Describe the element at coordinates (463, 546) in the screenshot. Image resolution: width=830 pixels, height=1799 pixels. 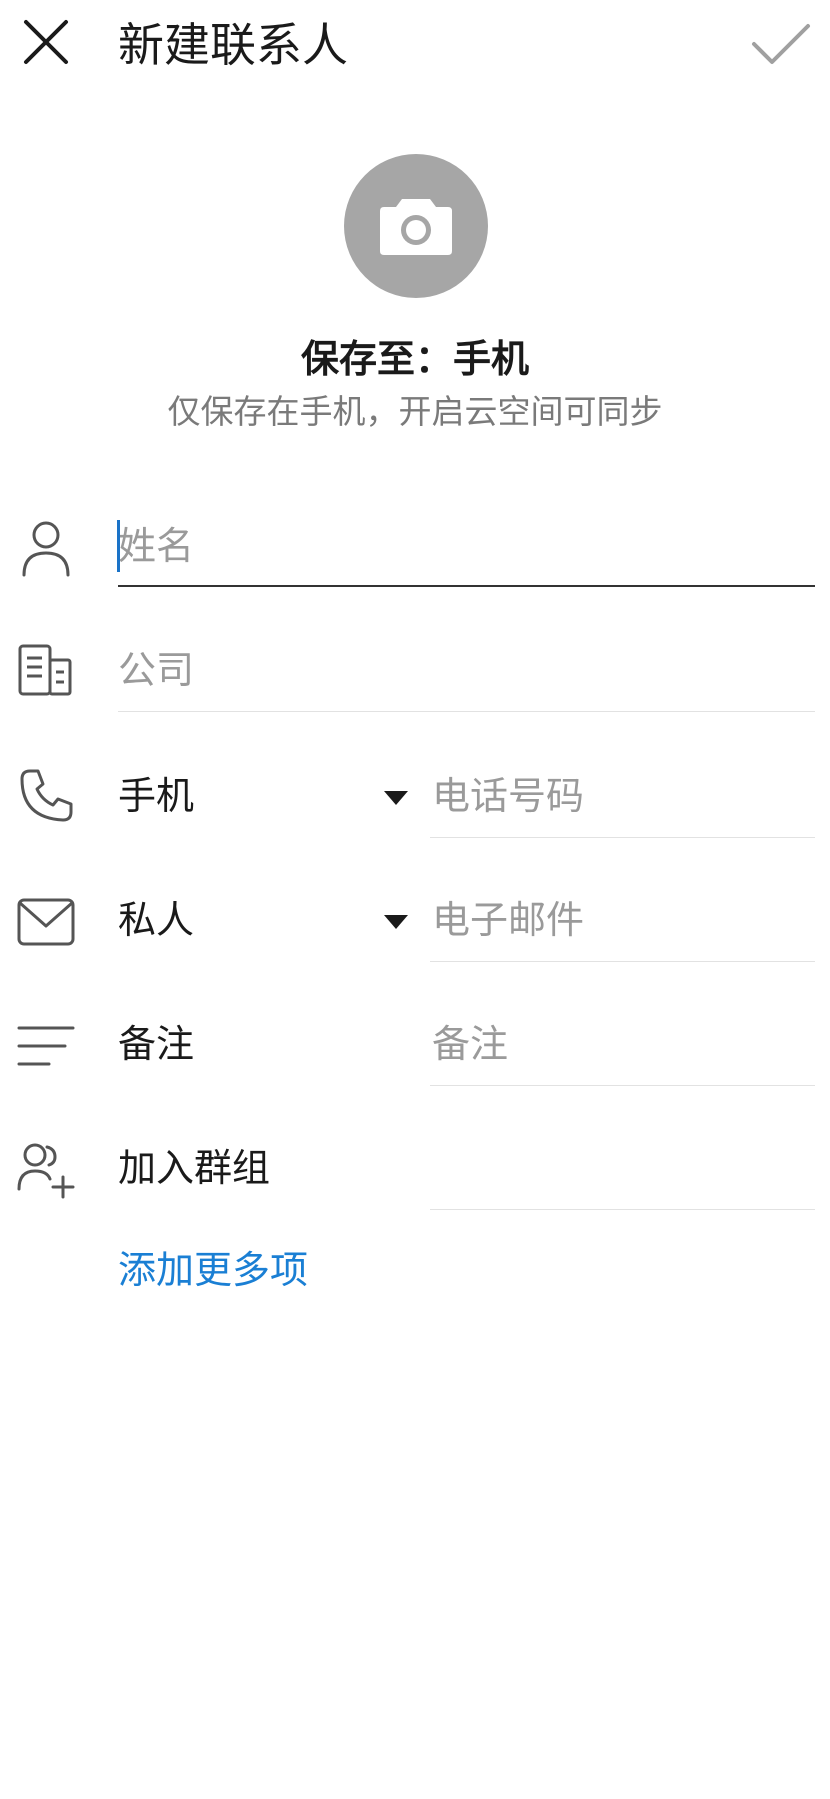
I see `name-input` at that location.